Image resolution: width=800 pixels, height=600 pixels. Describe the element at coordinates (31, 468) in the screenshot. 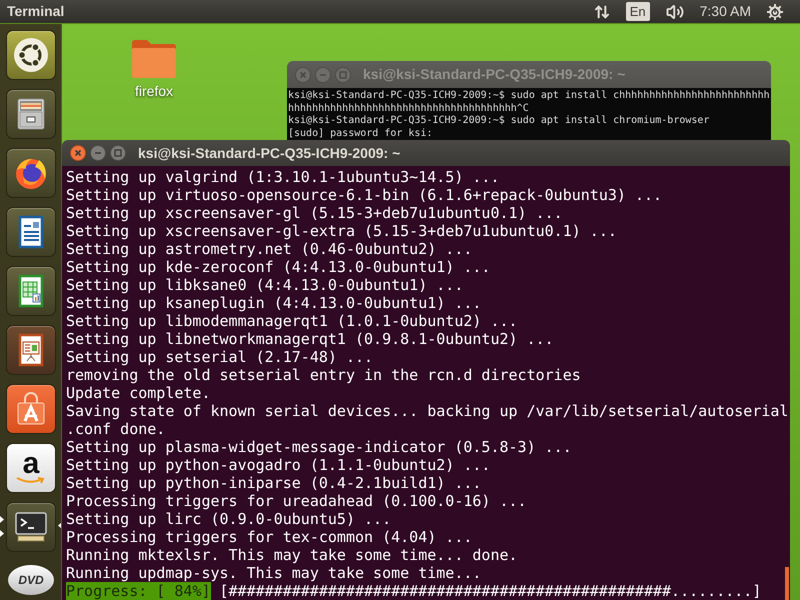

I see `smile-logo-button: a` at that location.